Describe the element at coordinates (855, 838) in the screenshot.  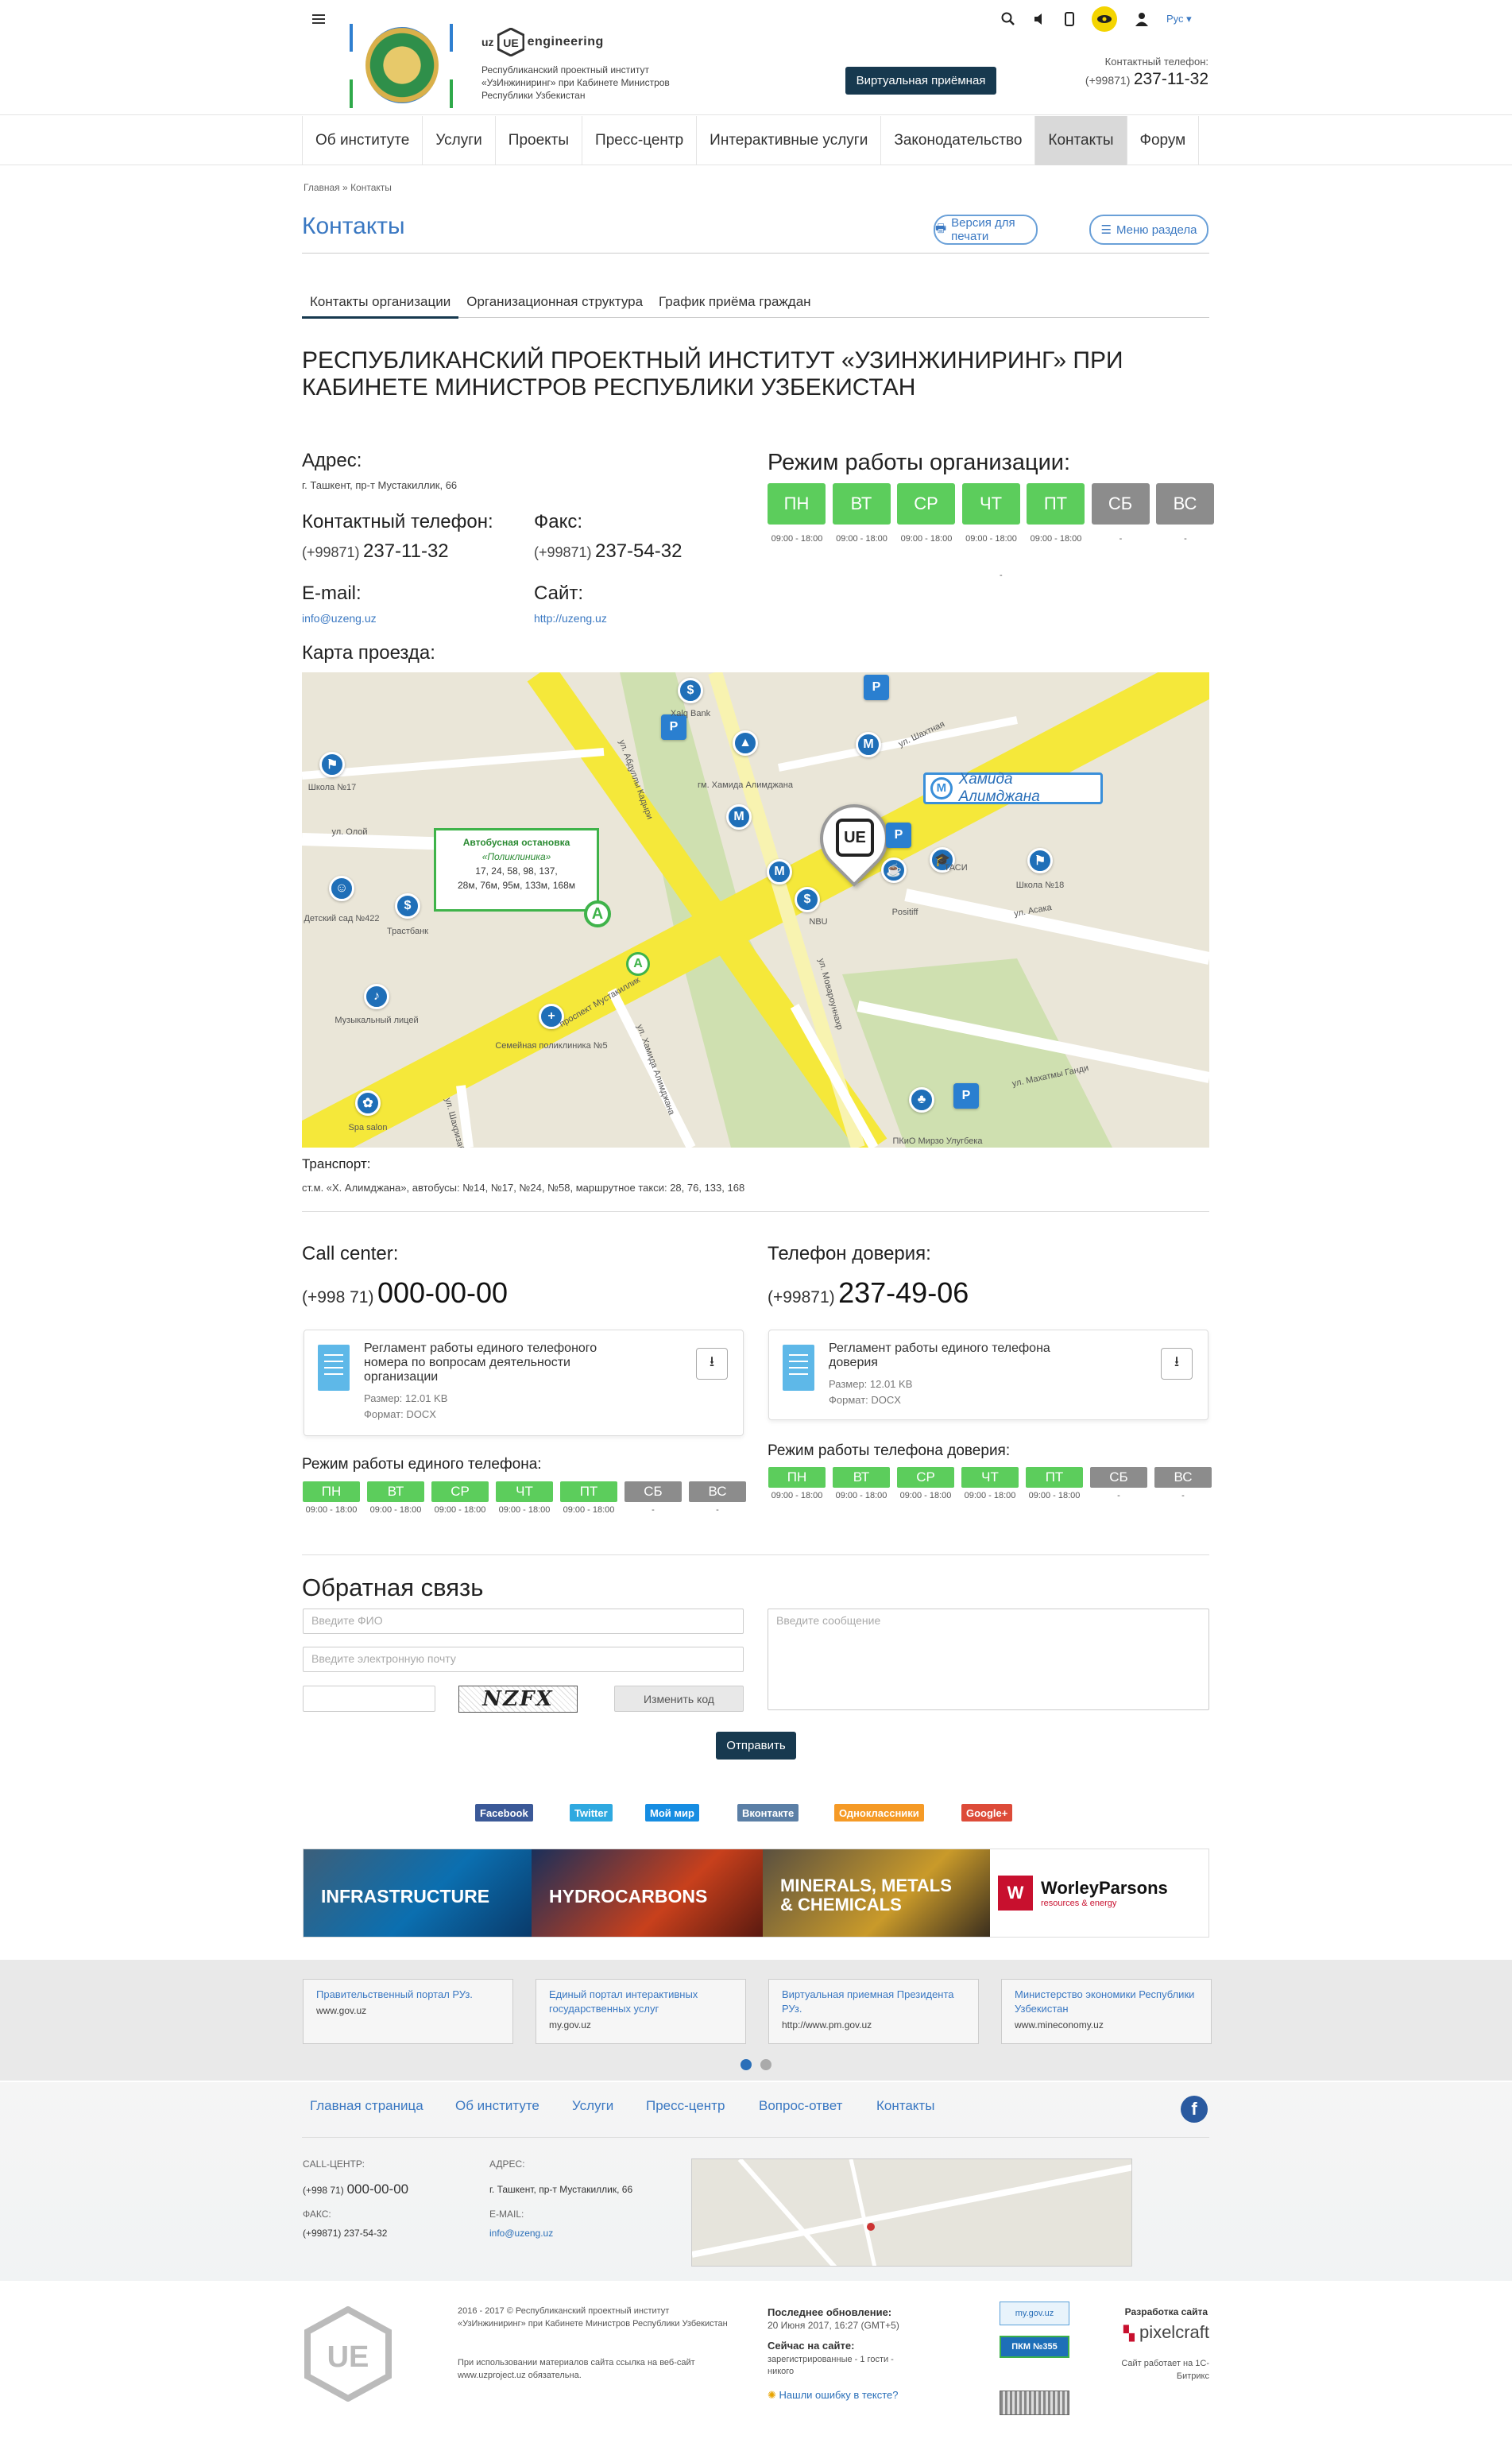
I see `ue-pin-logo-icon: UE` at that location.